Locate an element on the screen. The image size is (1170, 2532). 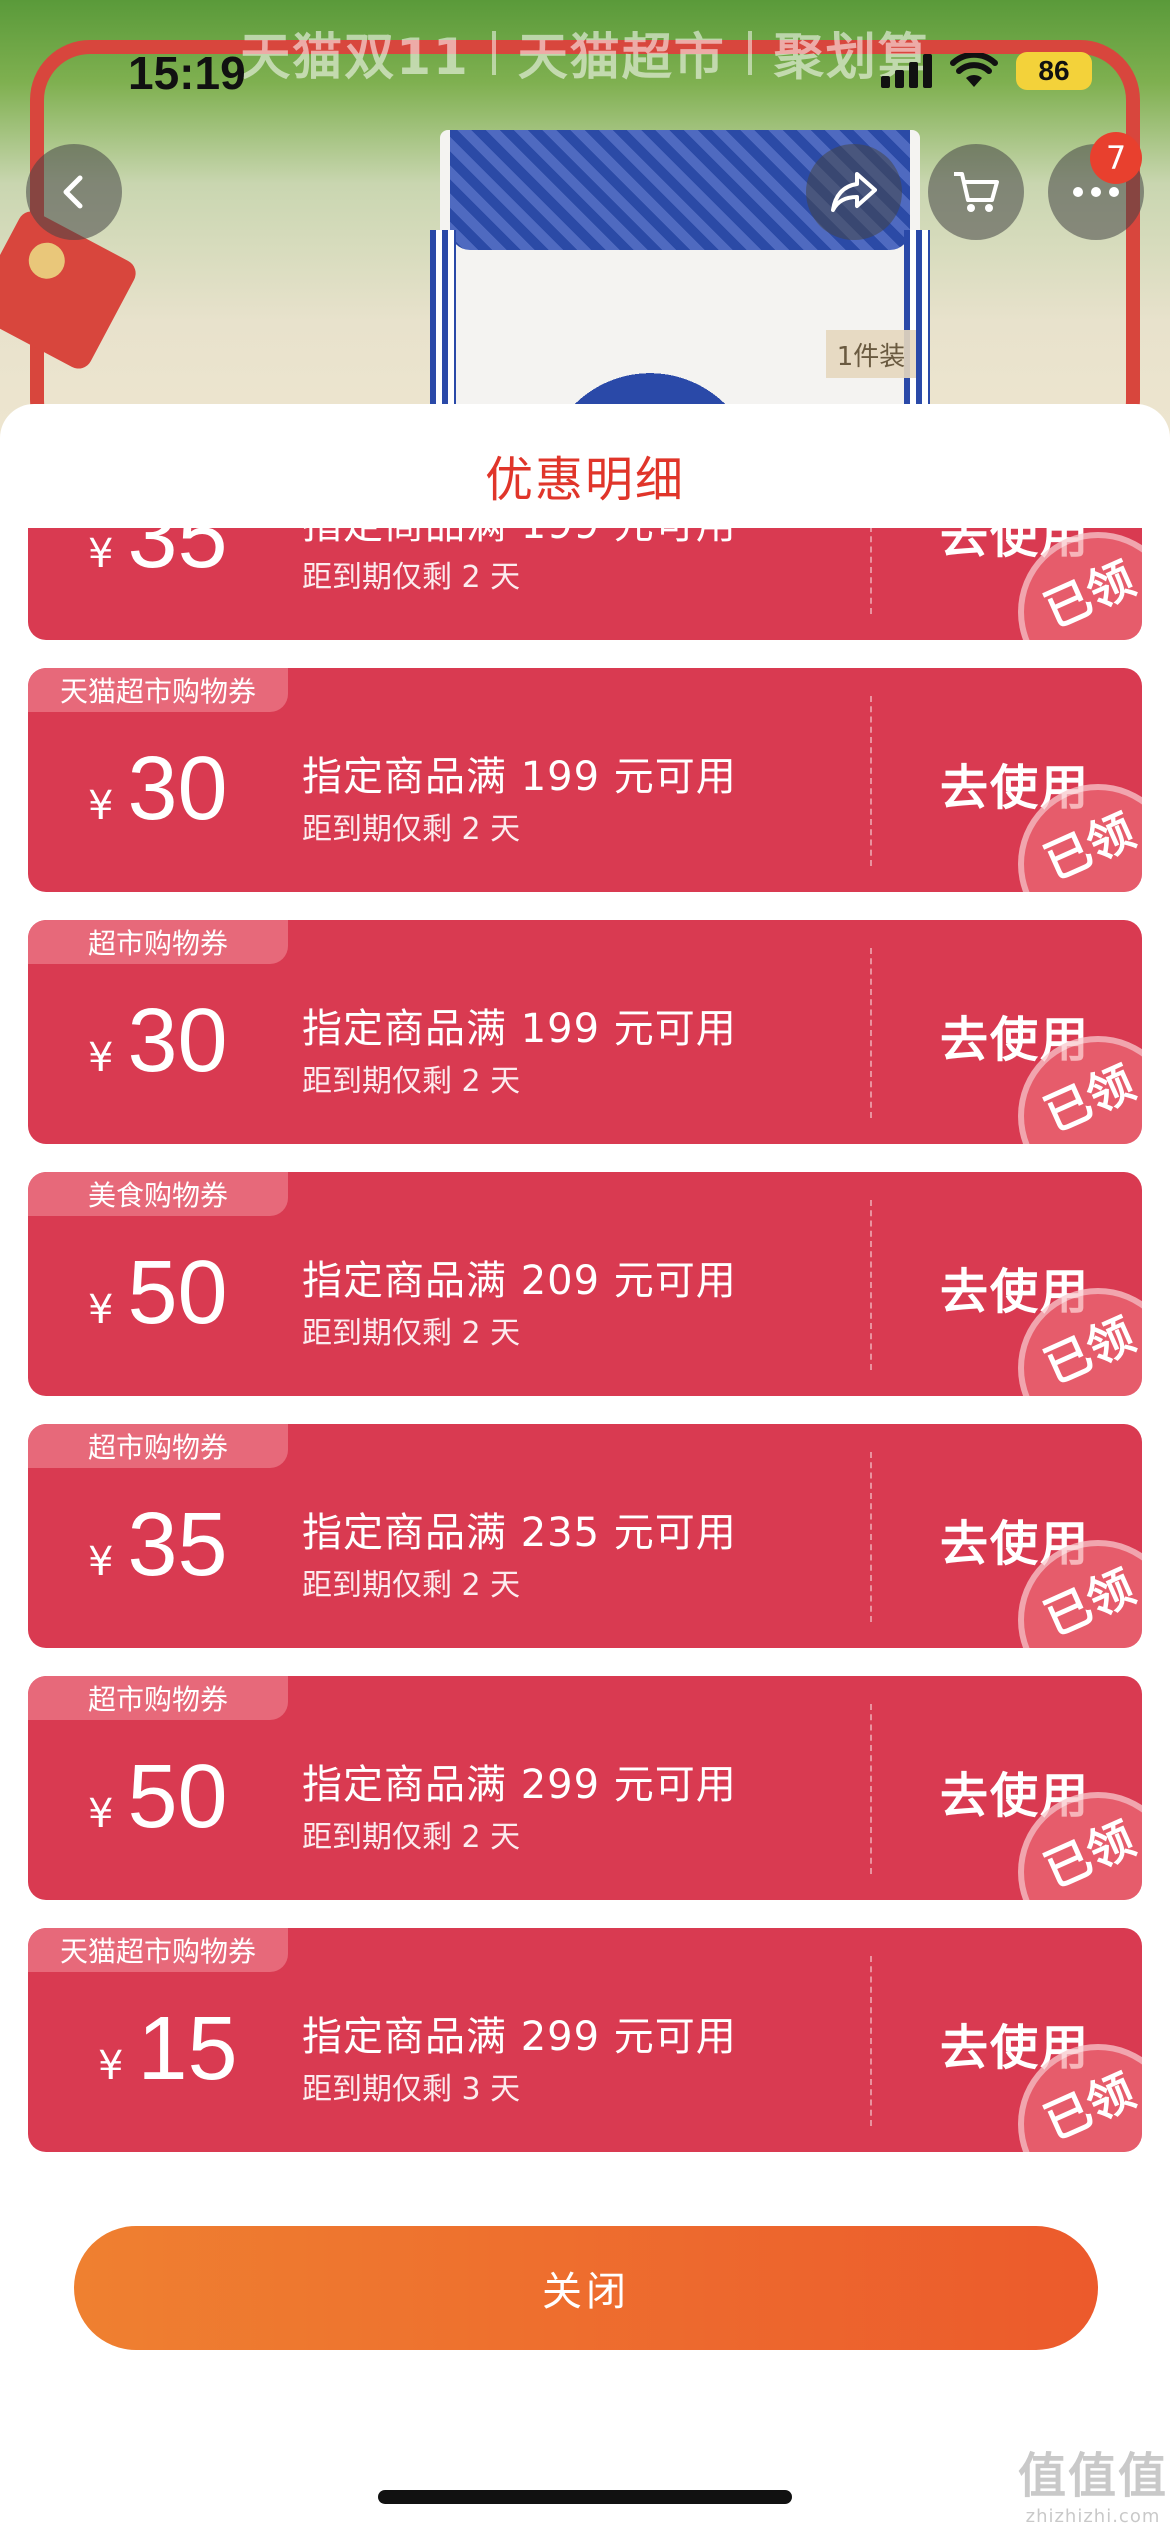
chevron-left-icon is located at coordinates (73, 192).